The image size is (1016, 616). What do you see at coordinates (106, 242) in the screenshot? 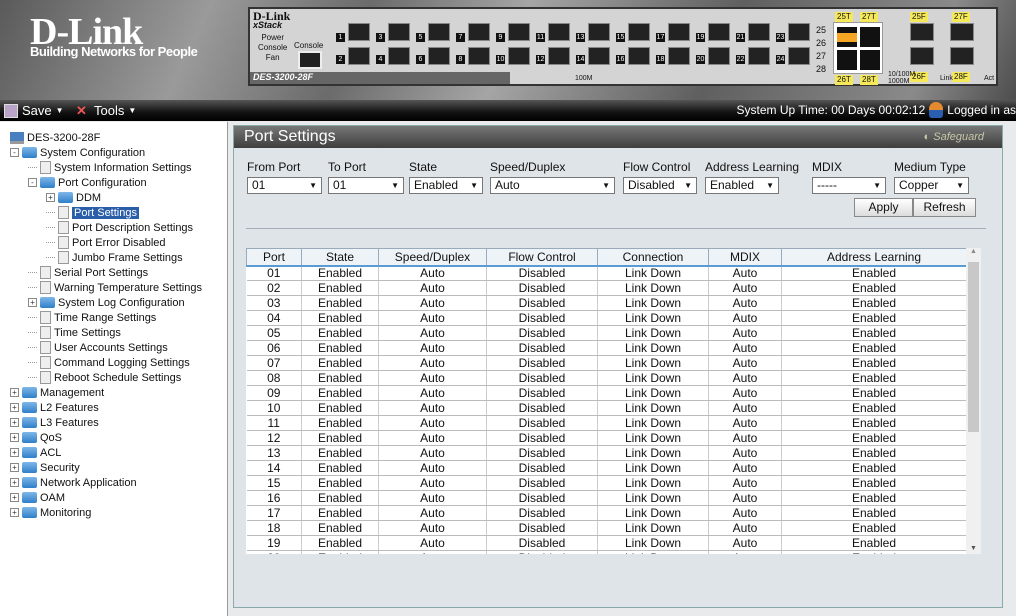
I see `tree-item-port-error-disabled: Port Error Disabled` at bounding box center [106, 242].